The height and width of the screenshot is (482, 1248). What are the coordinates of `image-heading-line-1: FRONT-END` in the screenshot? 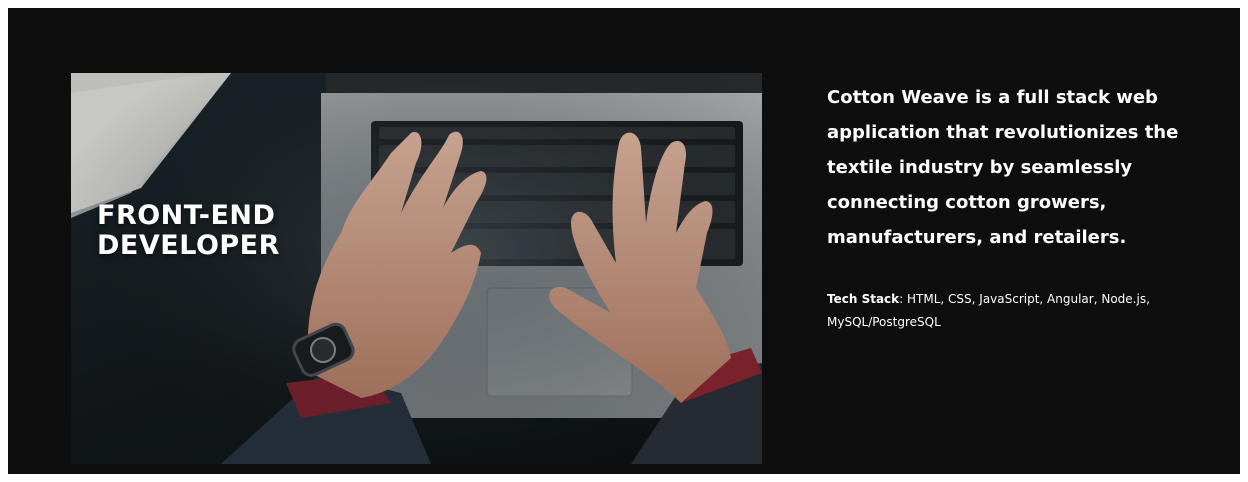 It's located at (186, 215).